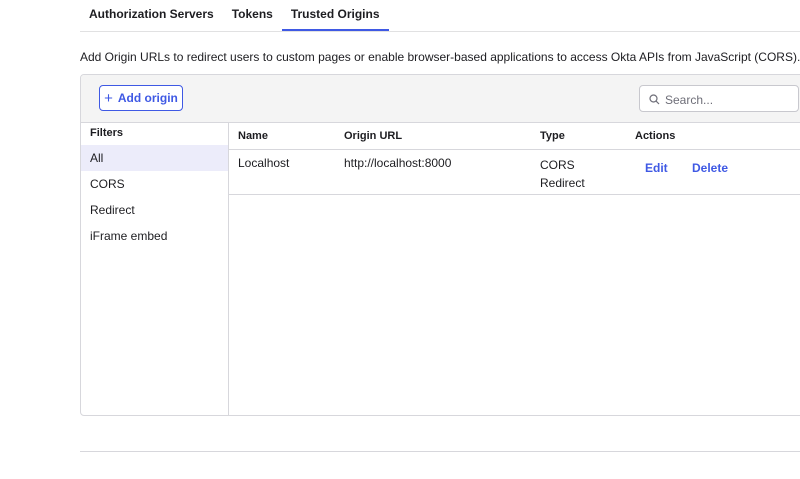  Describe the element at coordinates (656, 168) in the screenshot. I see `edit-link: Edit` at that location.